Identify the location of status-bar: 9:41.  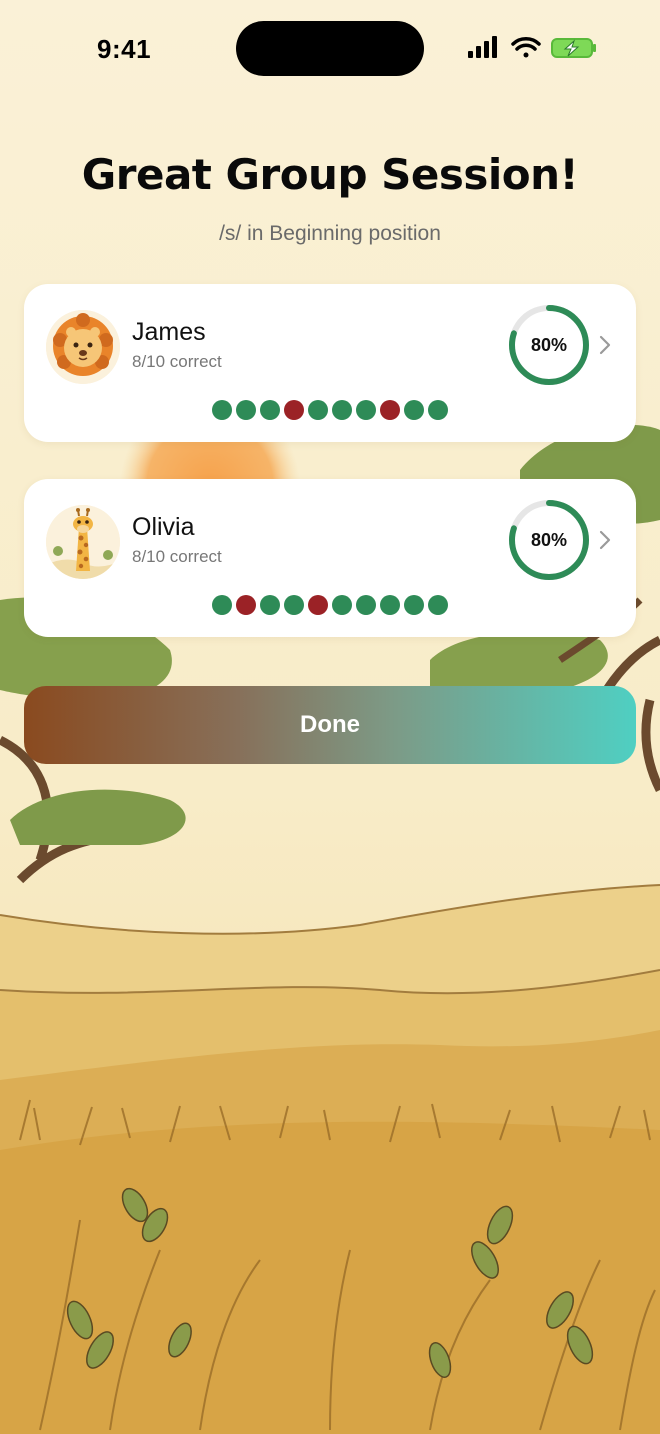
(330, 50).